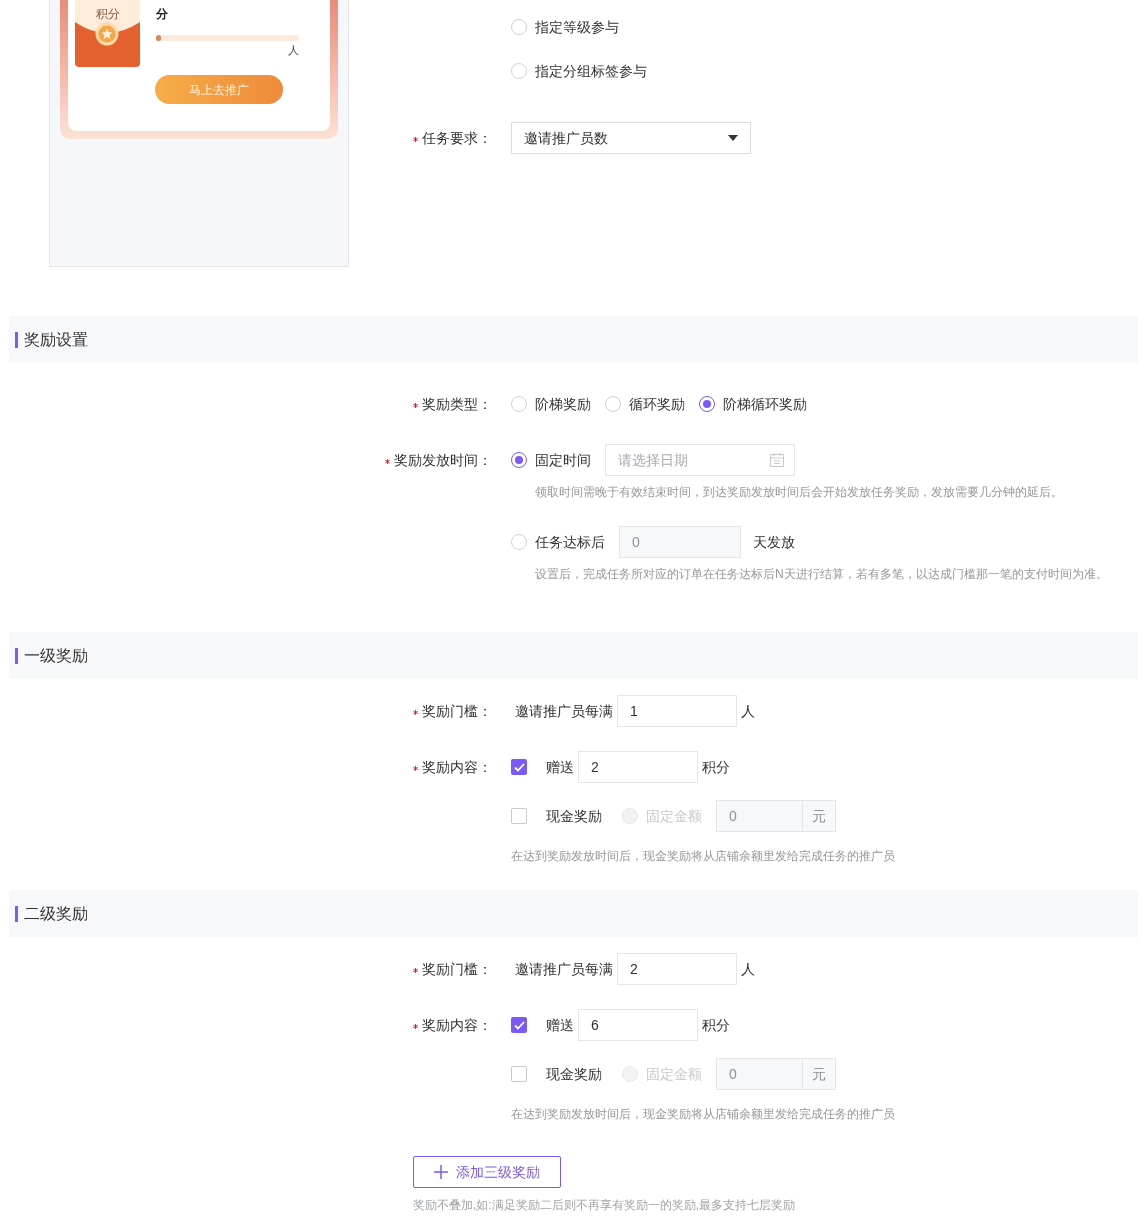  I want to click on dropdown: 邀请推广员数, so click(631, 138).